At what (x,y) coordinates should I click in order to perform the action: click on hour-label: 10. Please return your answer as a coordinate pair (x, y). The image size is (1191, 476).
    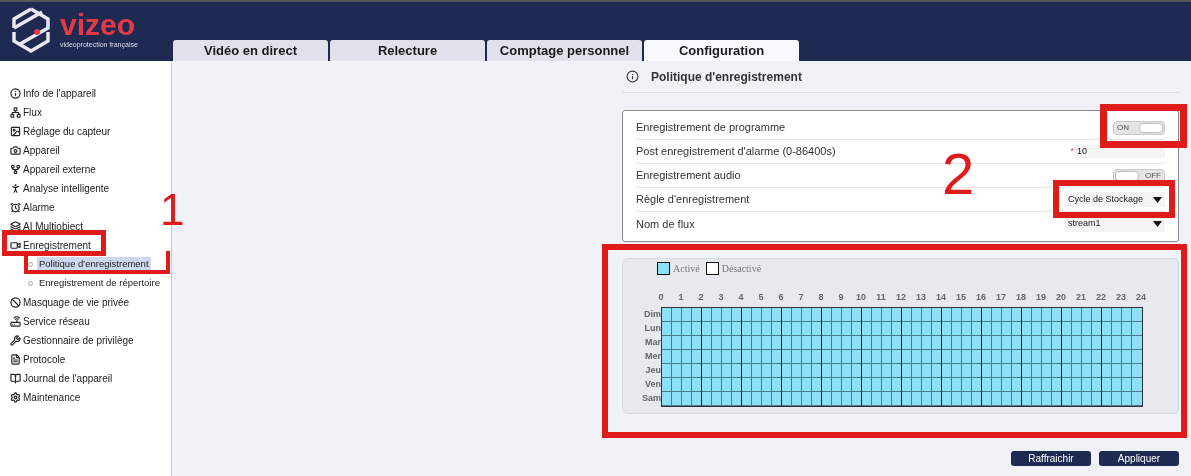
    Looking at the image, I should click on (861, 297).